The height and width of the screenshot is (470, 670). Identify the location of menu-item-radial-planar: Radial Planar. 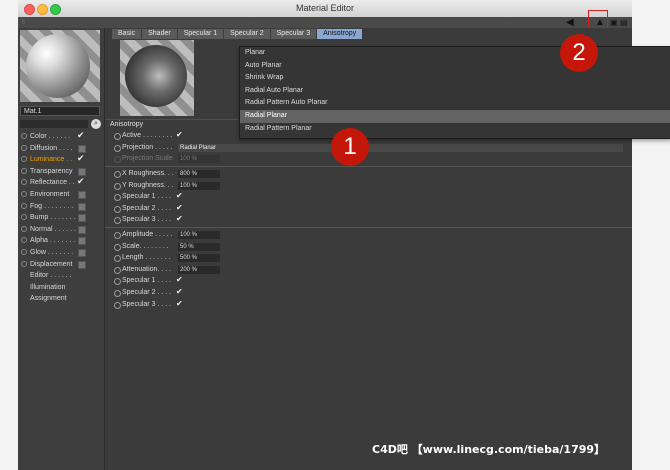
(455, 116).